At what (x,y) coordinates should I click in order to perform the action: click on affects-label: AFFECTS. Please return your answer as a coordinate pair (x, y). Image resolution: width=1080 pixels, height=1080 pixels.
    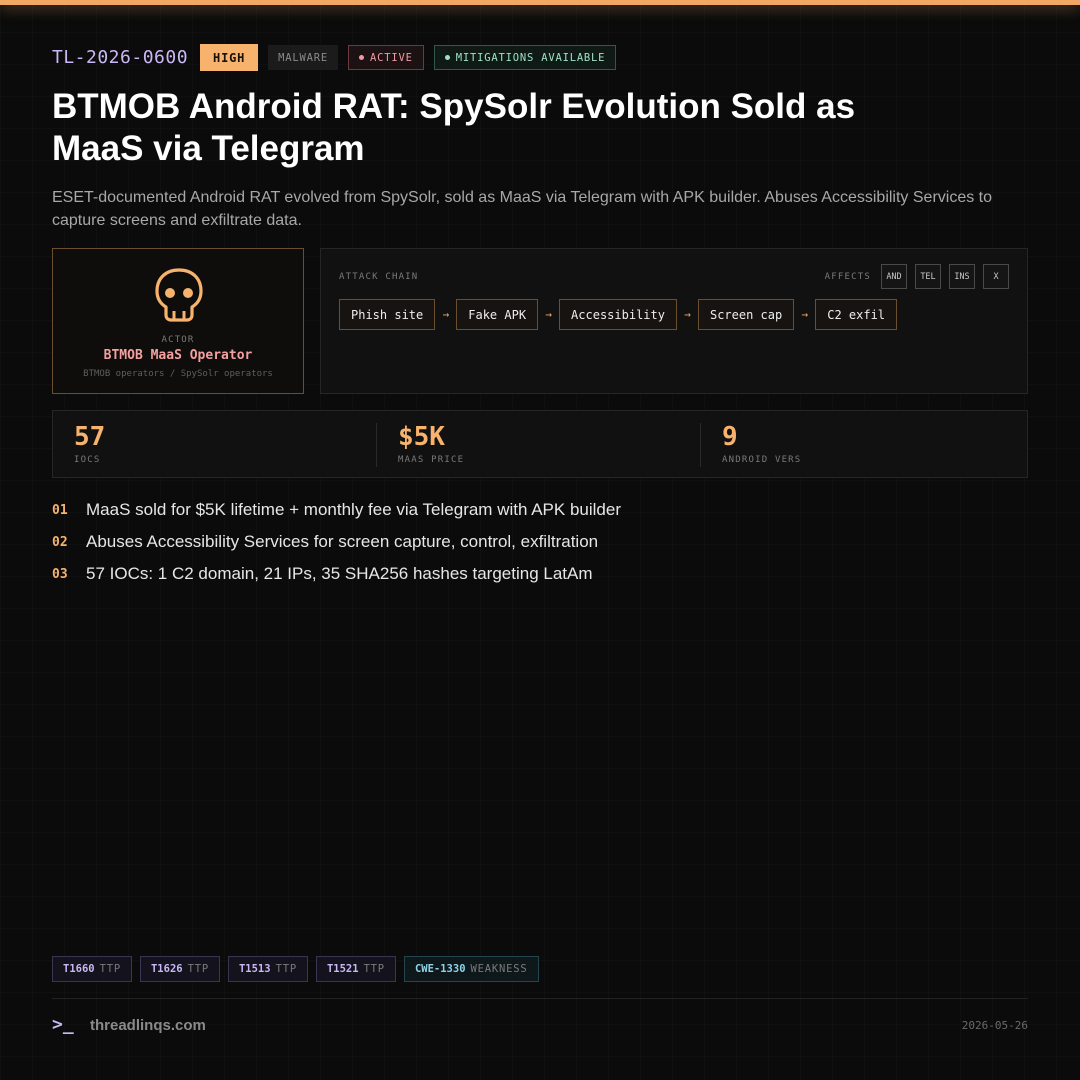
    Looking at the image, I should click on (847, 276).